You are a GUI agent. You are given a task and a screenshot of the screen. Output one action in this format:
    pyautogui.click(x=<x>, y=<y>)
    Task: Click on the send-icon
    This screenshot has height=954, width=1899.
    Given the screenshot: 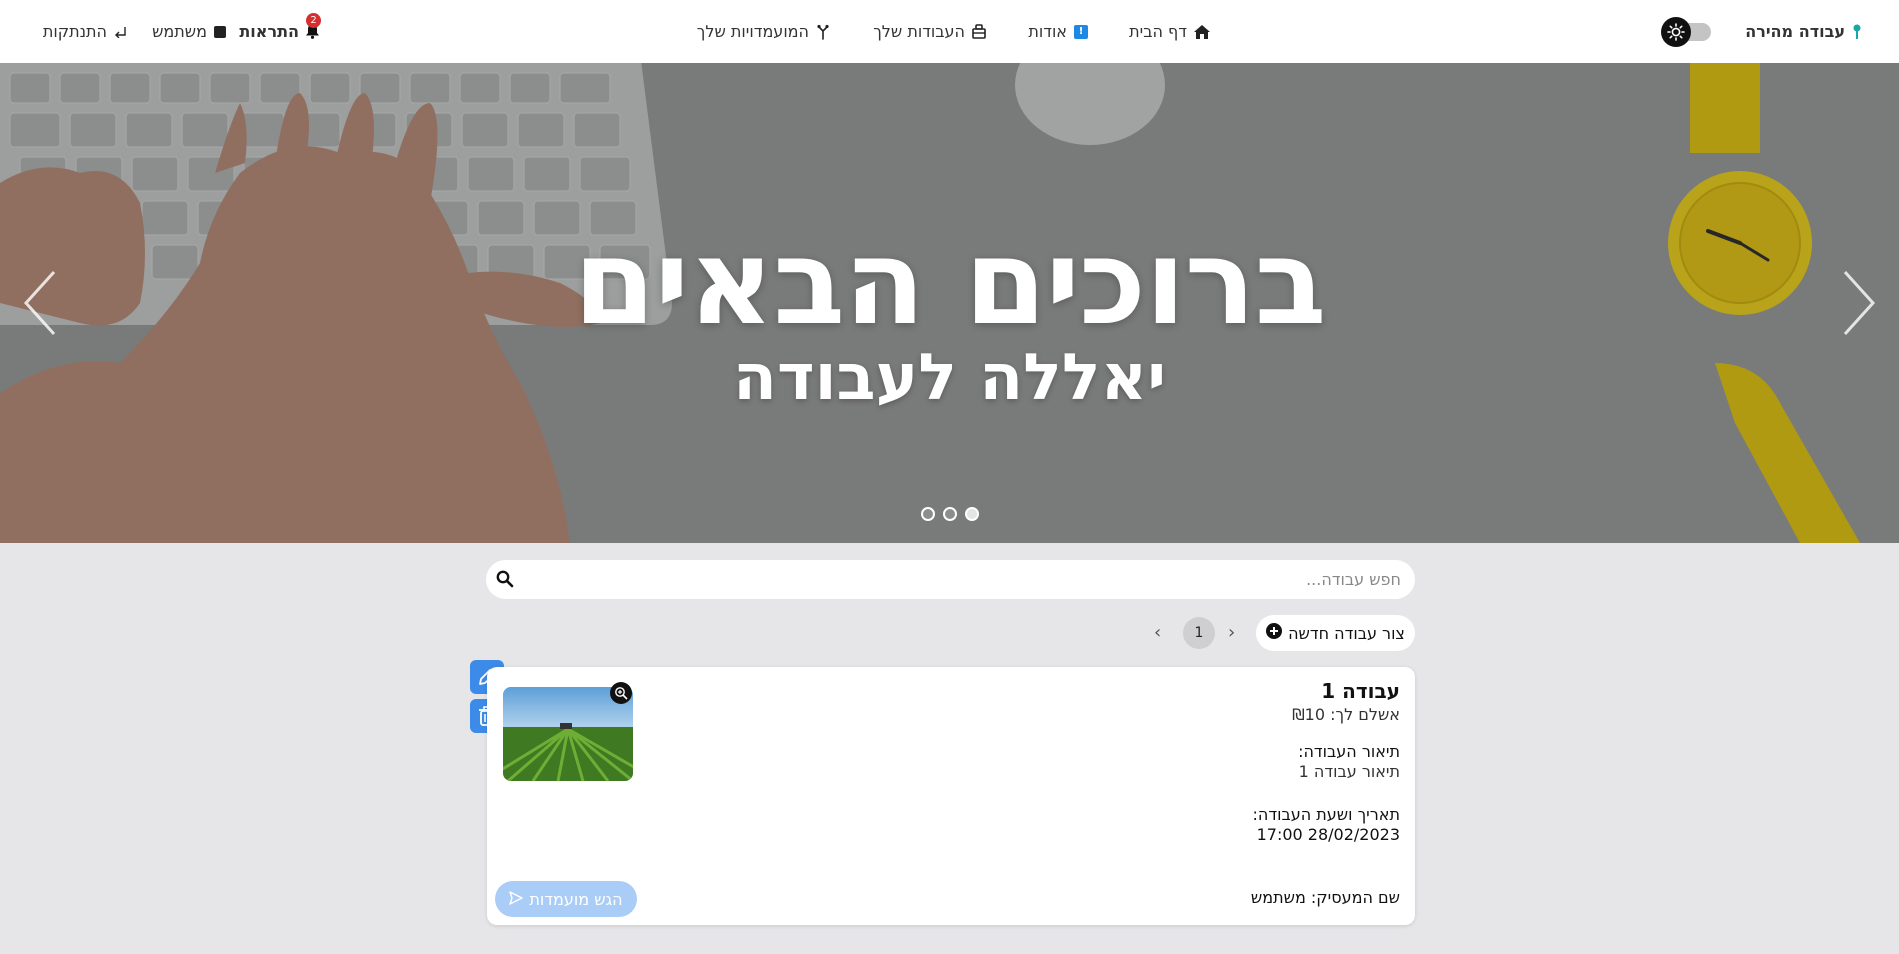 What is the action you would take?
    pyautogui.click(x=516, y=899)
    